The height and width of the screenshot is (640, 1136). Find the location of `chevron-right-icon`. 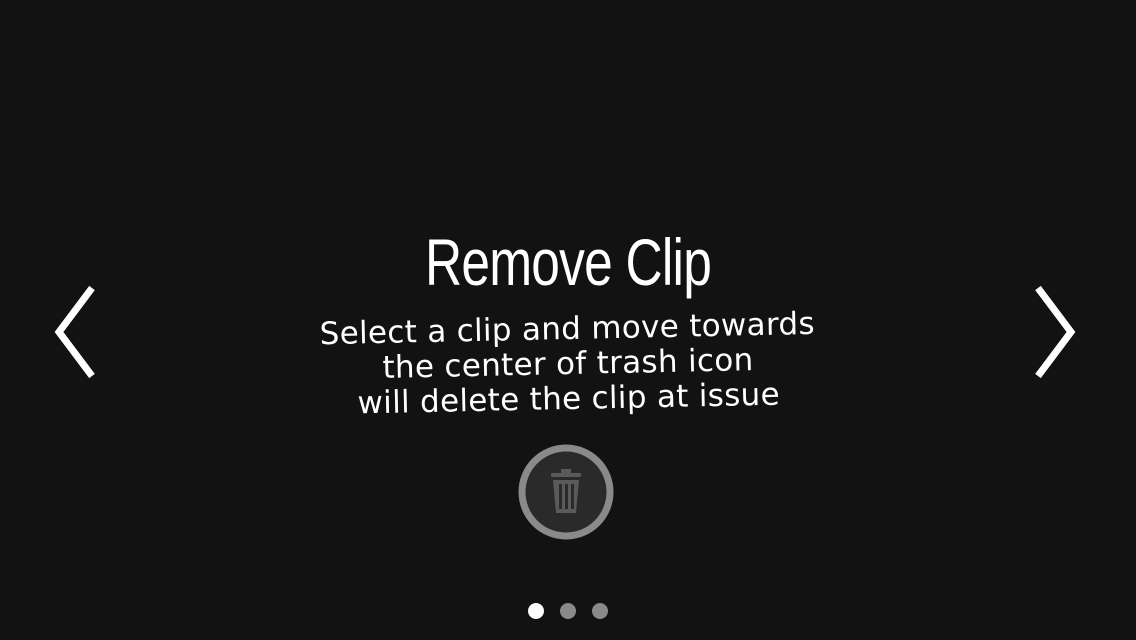

chevron-right-icon is located at coordinates (1055, 332).